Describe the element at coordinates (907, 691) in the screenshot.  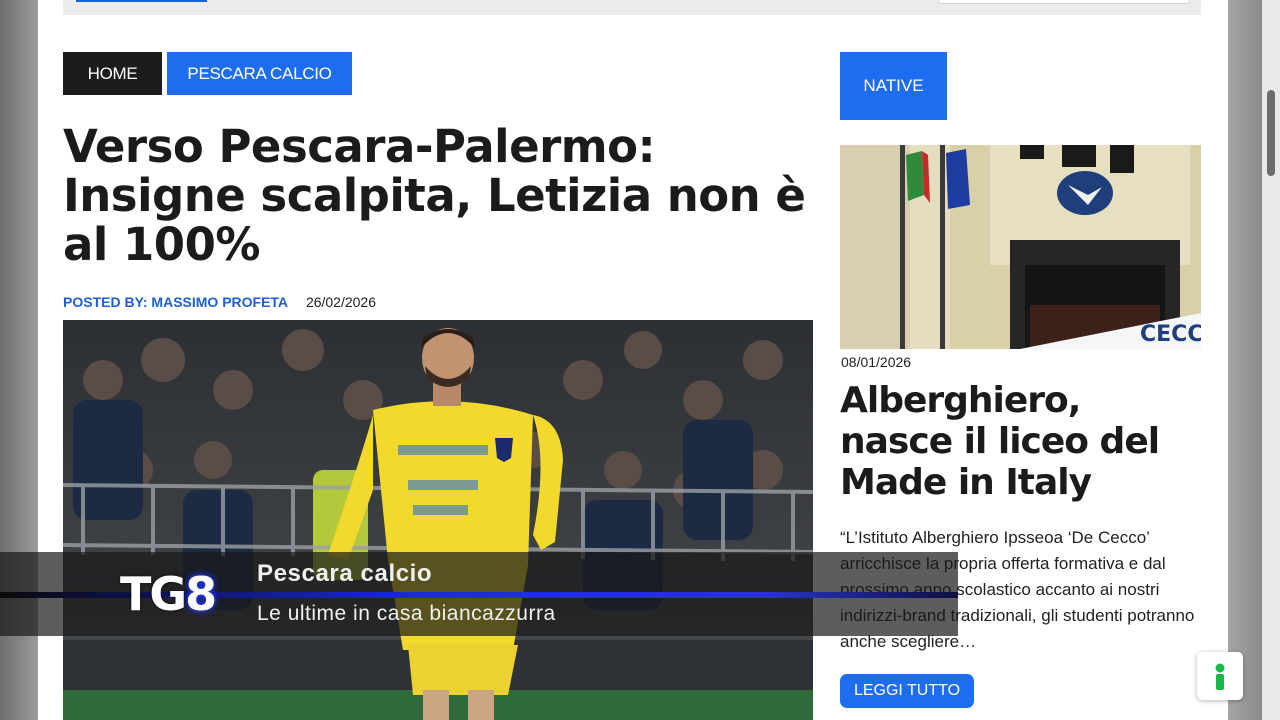
I see `read-more-button: LEGGI TUTTO` at that location.